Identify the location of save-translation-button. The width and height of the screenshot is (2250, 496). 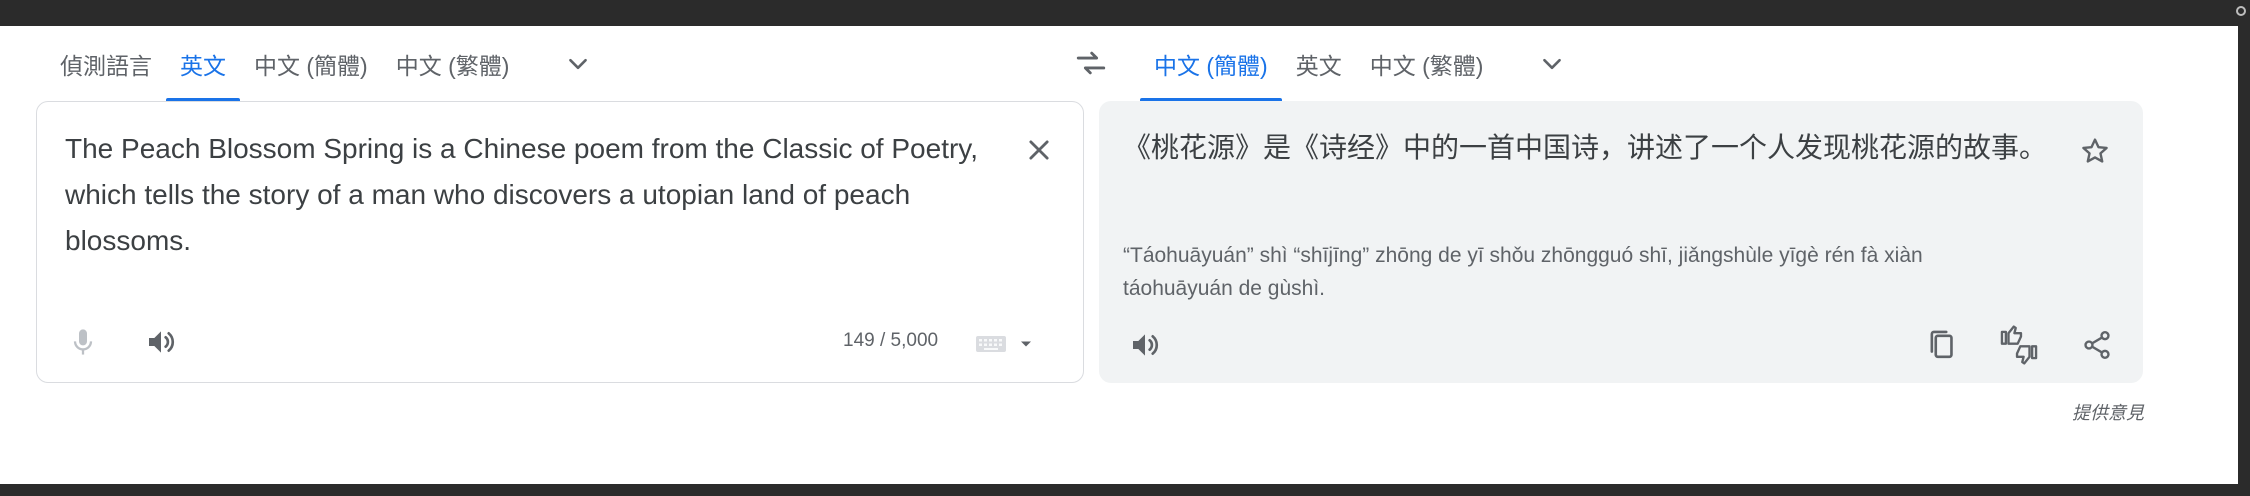
(2095, 151).